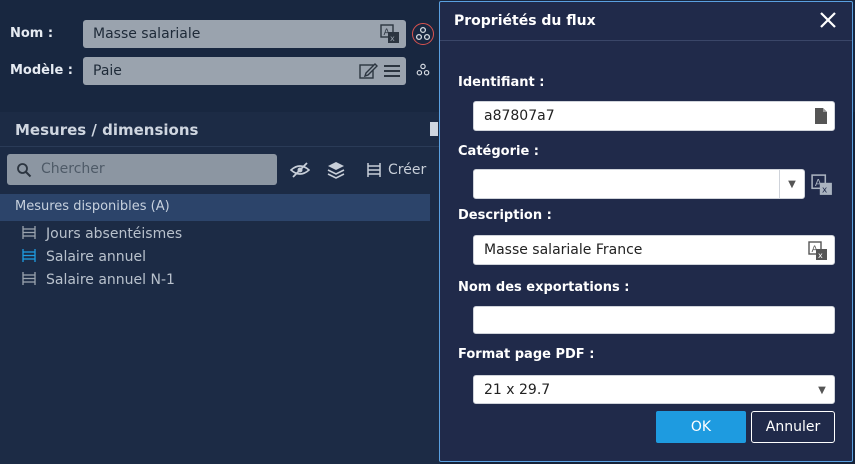  What do you see at coordinates (374, 170) in the screenshot?
I see `create-icon` at bounding box center [374, 170].